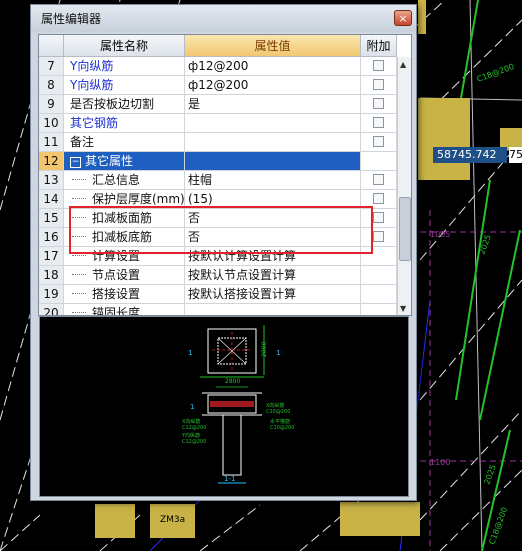 The image size is (522, 551). What do you see at coordinates (223, 18) in the screenshot?
I see `dialog-titlebar: 属性编辑器 ×` at bounding box center [223, 18].